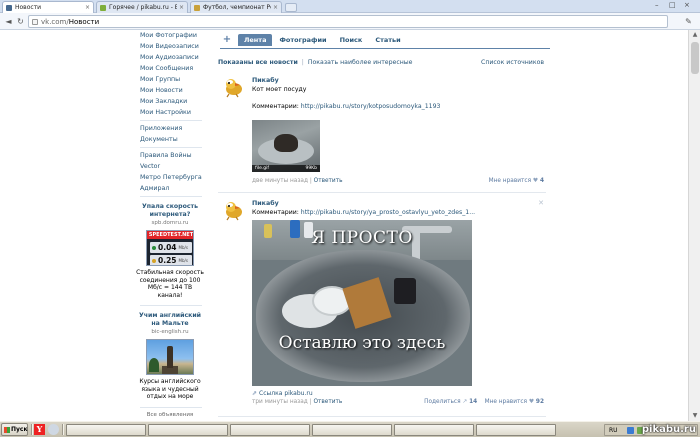 The height and width of the screenshot is (437, 700). Describe the element at coordinates (48, 7) in the screenshot. I see `tab-novosti: Новости ×` at that location.